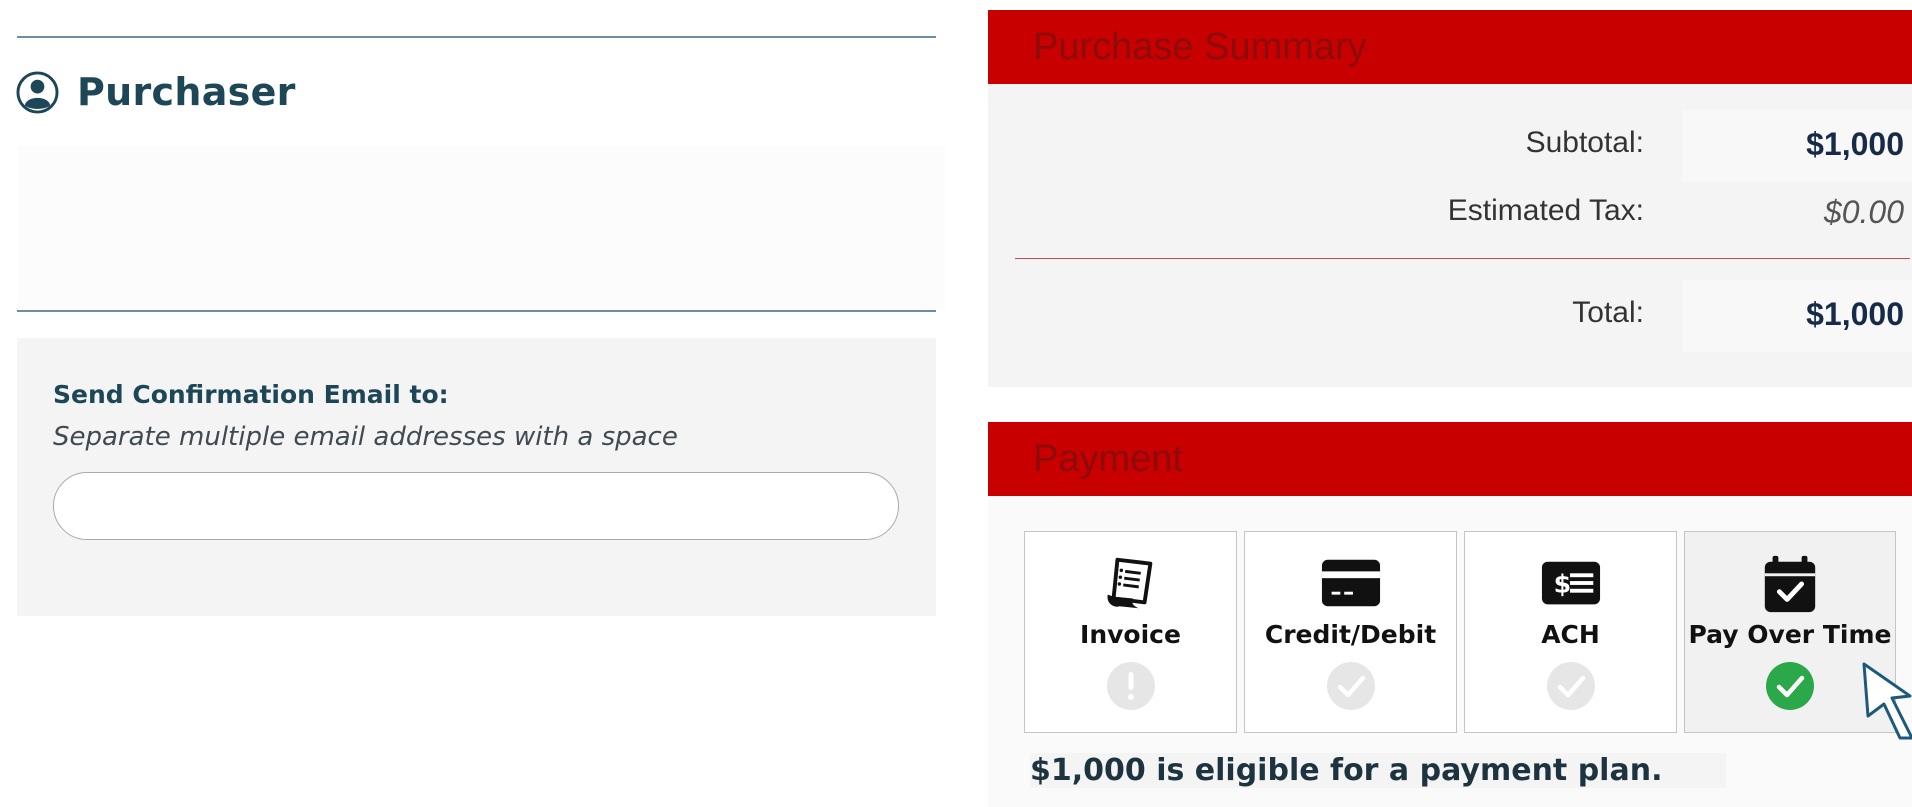  What do you see at coordinates (1450, 47) in the screenshot?
I see `purchase-summary-header: Purchase Summary` at bounding box center [1450, 47].